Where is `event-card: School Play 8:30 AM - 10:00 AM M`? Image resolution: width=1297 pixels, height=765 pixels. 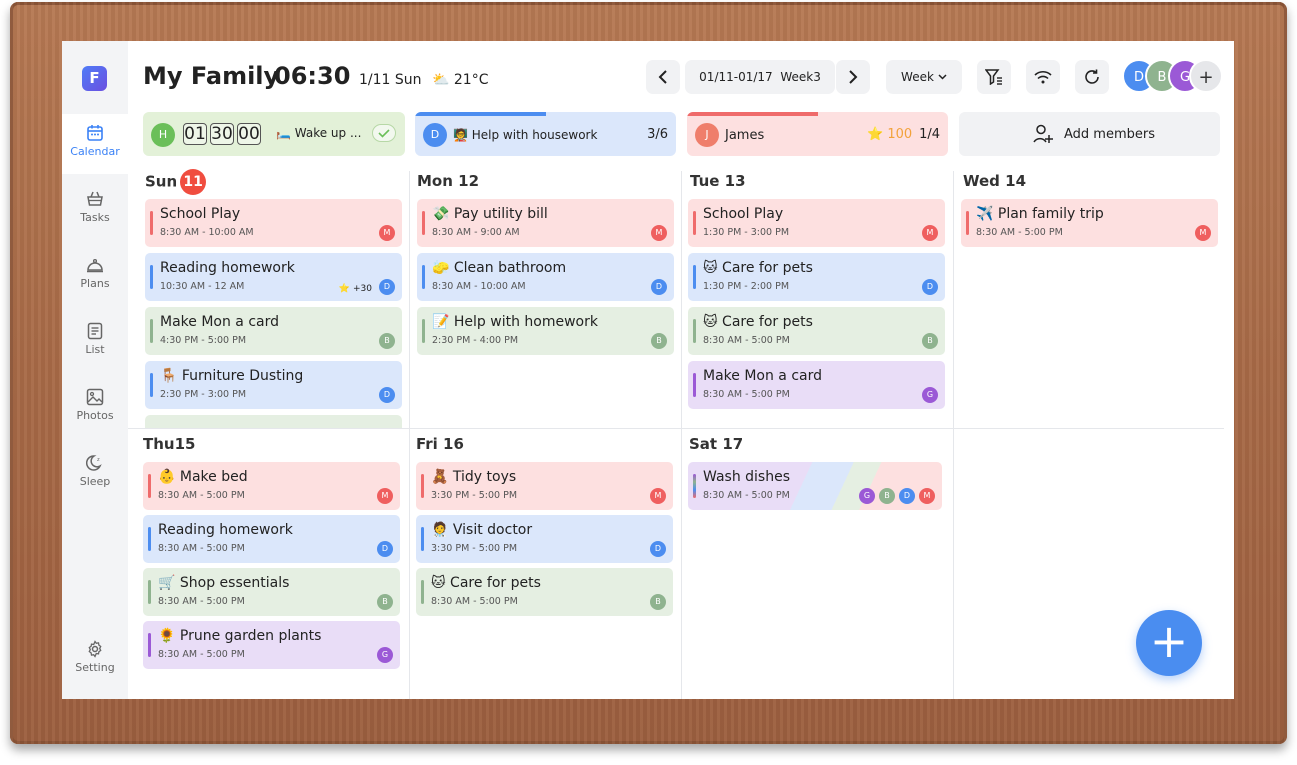
event-card: School Play 8:30 AM - 10:00 AM M is located at coordinates (273, 223).